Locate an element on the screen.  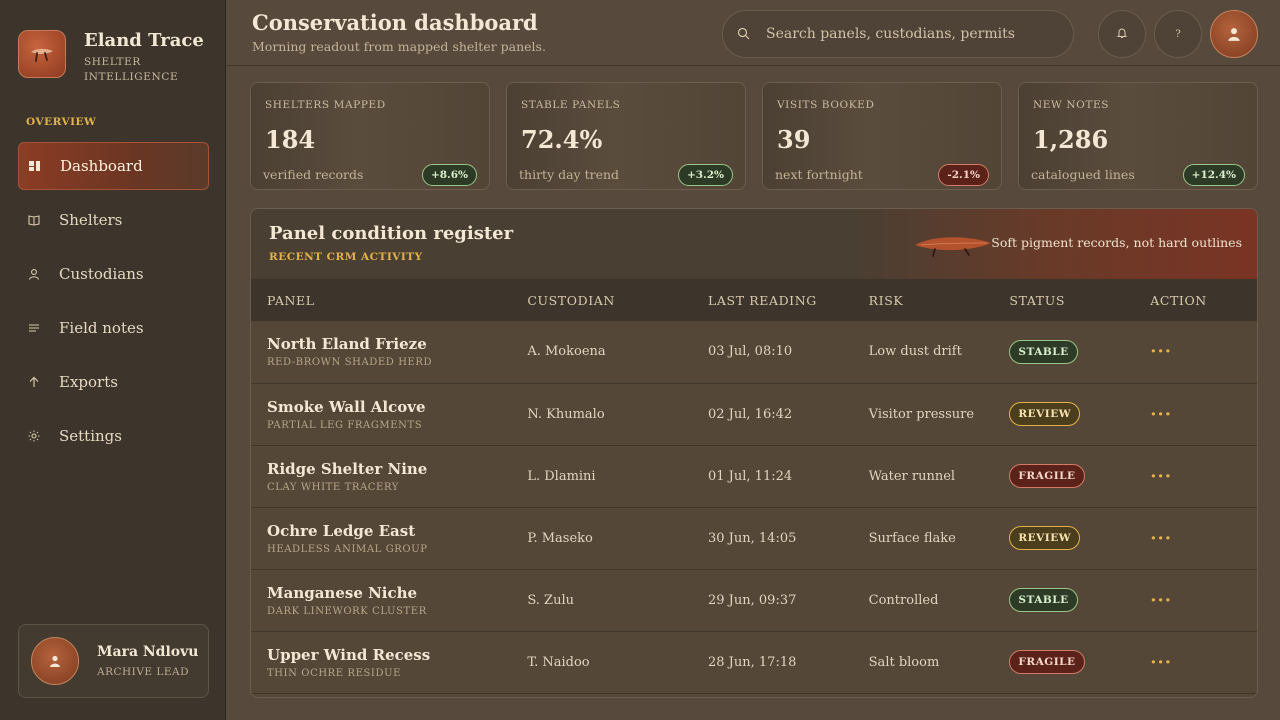
notifications-button is located at coordinates (1122, 34).